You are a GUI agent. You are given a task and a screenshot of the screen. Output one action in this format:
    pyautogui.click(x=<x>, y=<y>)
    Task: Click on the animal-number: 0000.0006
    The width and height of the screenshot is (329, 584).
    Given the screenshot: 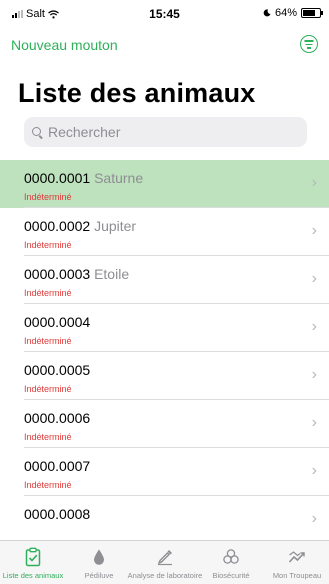 What is the action you would take?
    pyautogui.click(x=57, y=418)
    